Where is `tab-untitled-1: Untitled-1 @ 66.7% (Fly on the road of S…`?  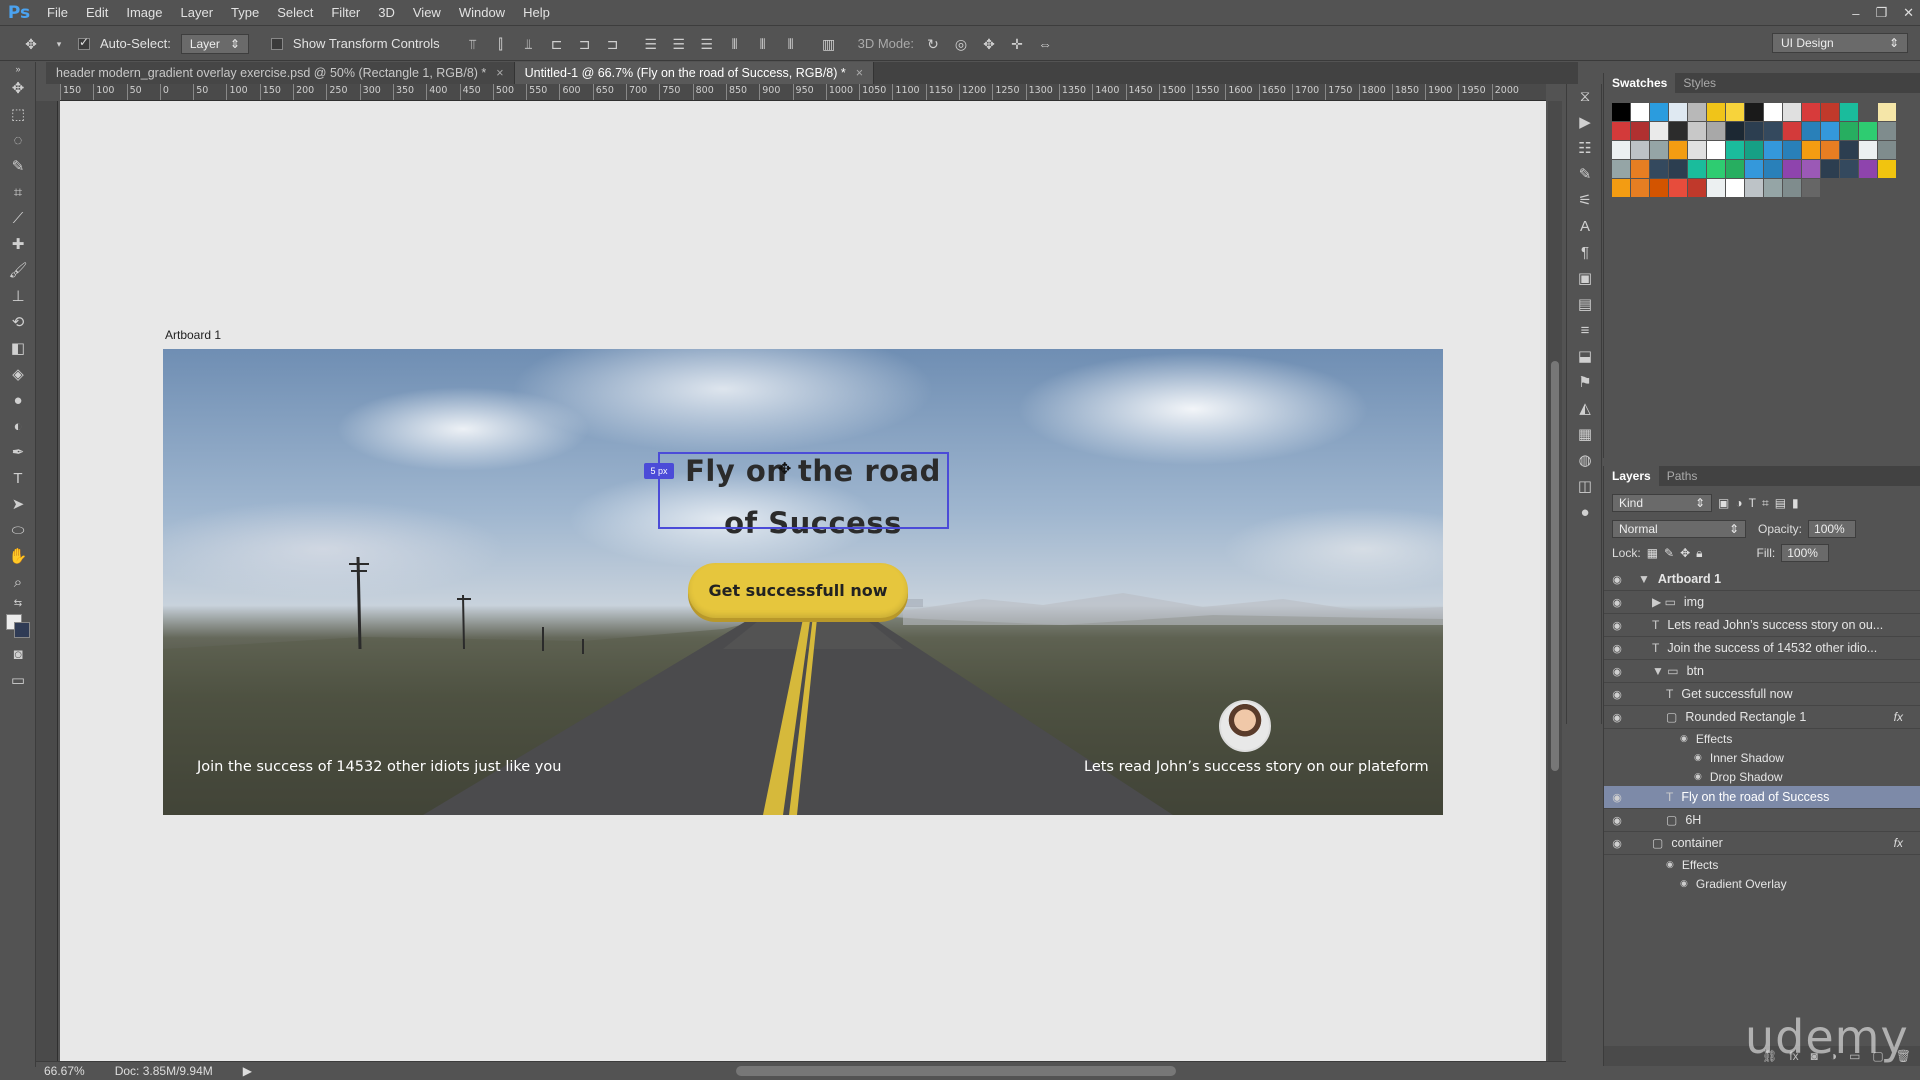
tab-untitled-1: Untitled-1 @ 66.7% (Fly on the road of S… is located at coordinates (694, 73).